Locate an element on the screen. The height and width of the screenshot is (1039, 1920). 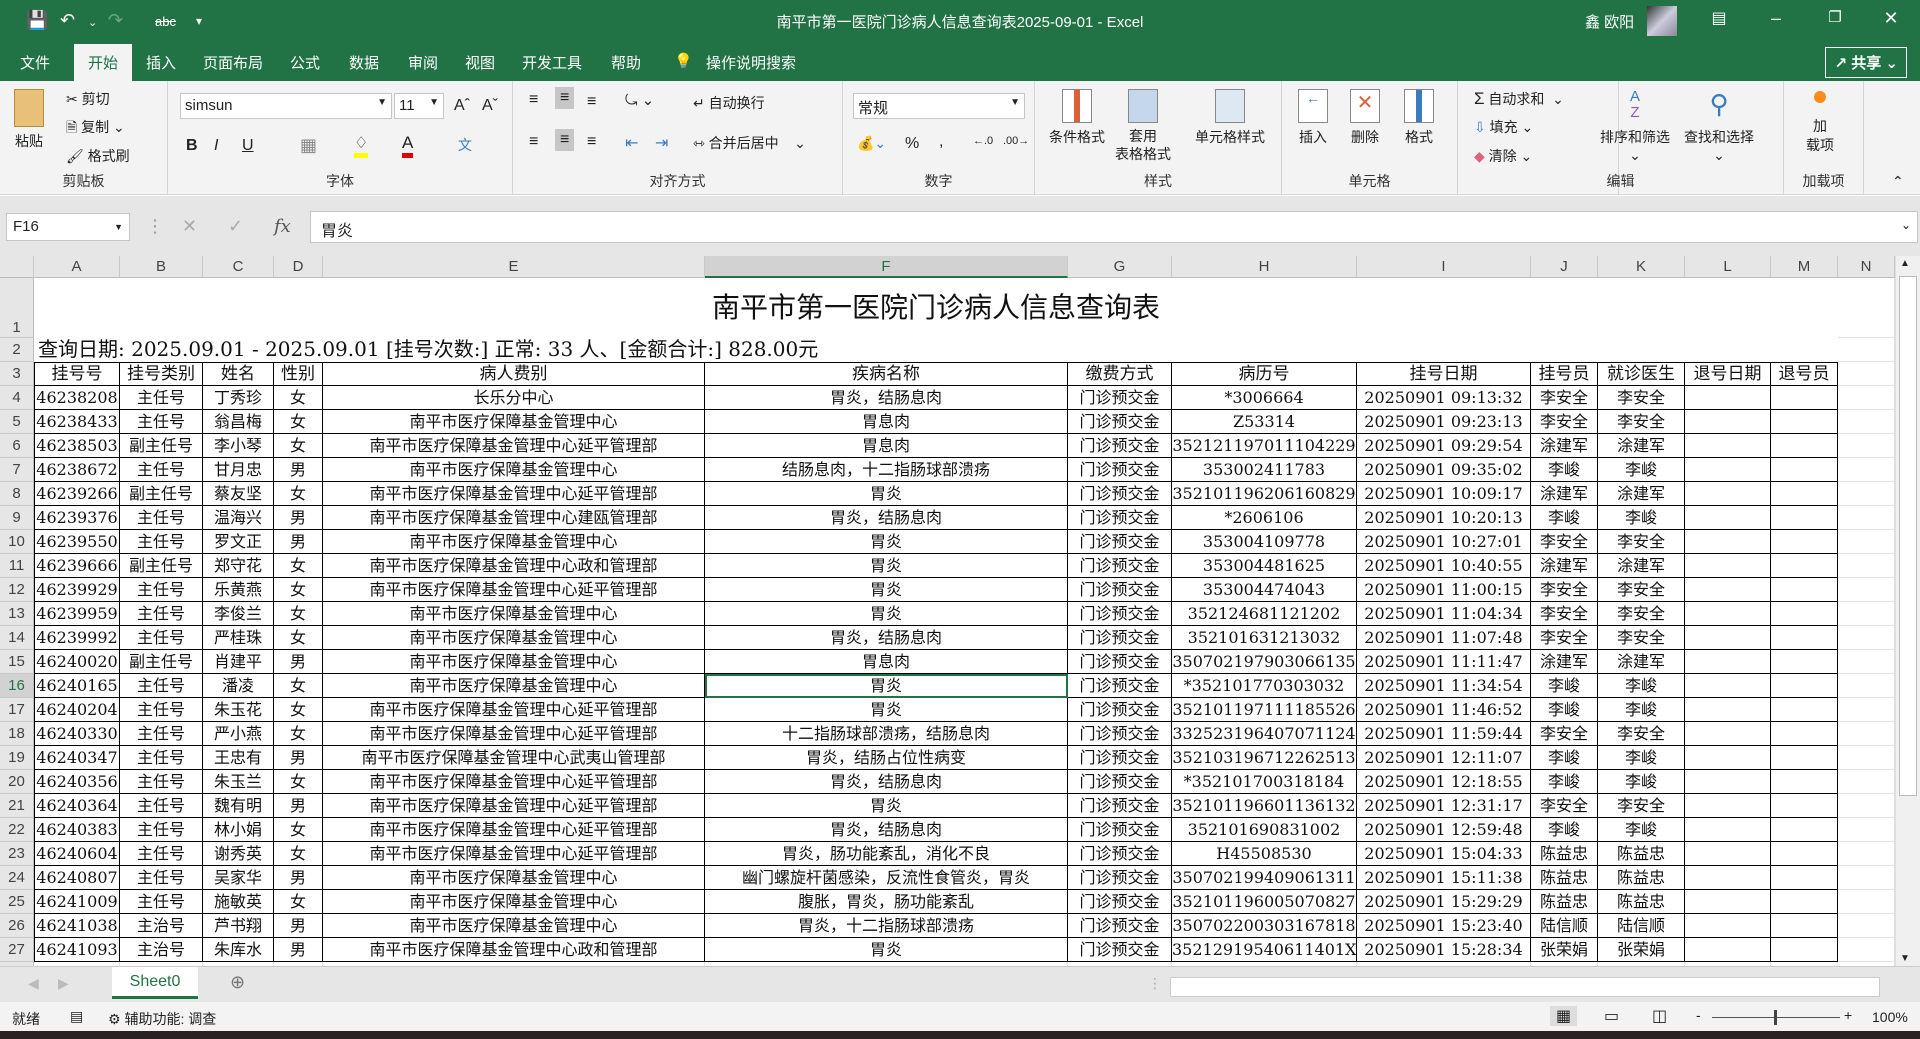
table-cell: 20250901 10:27:01 is located at coordinates (1444, 542).